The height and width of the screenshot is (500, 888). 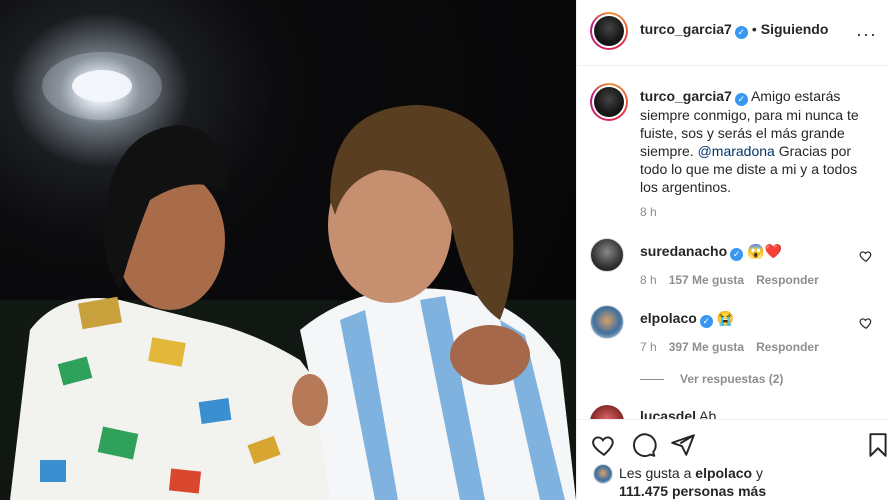 I want to click on comment-meta: 7 h 397 Me gusta Responder, so click(x=735, y=347).